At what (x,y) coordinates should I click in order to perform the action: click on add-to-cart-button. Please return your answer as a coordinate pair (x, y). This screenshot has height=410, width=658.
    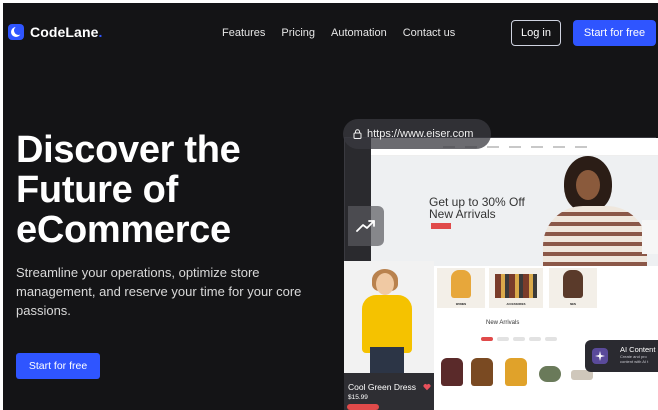
    Looking at the image, I should click on (363, 407).